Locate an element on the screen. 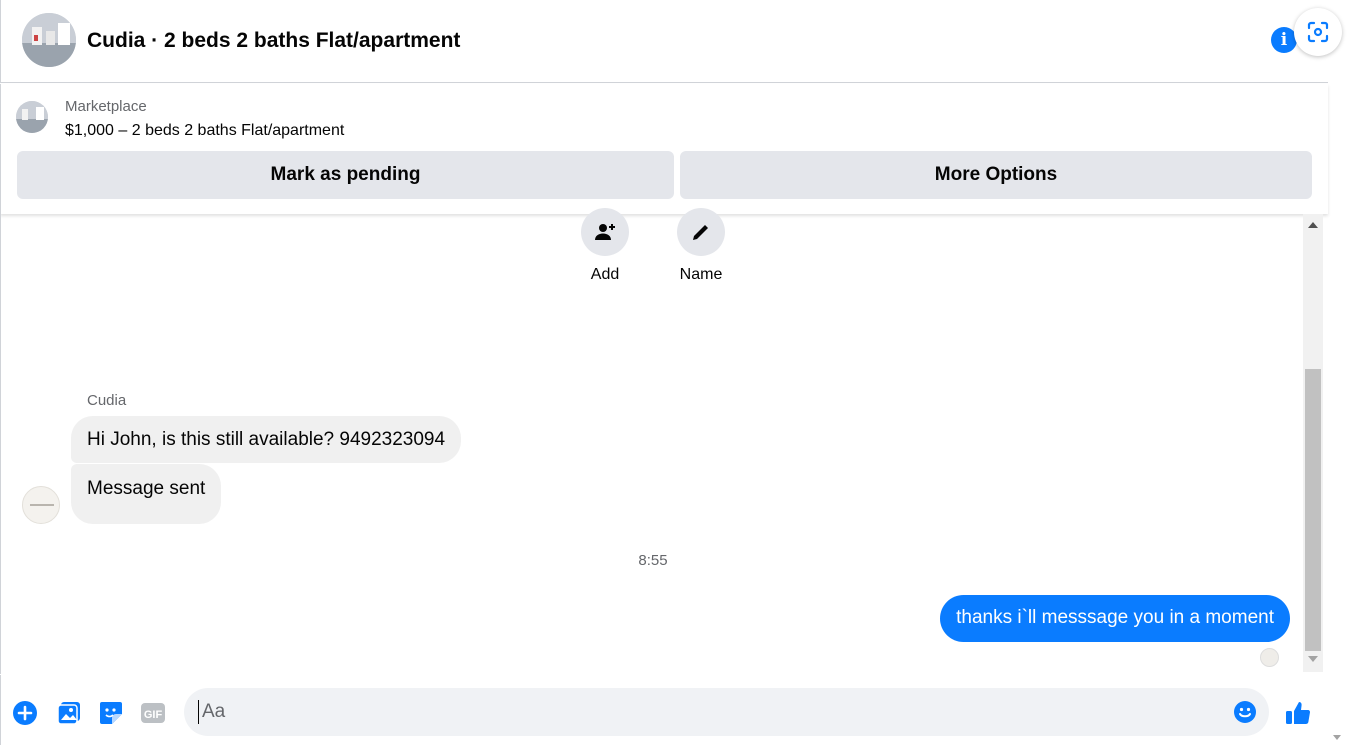  page-scroll-down-icon is located at coordinates (1337, 737).